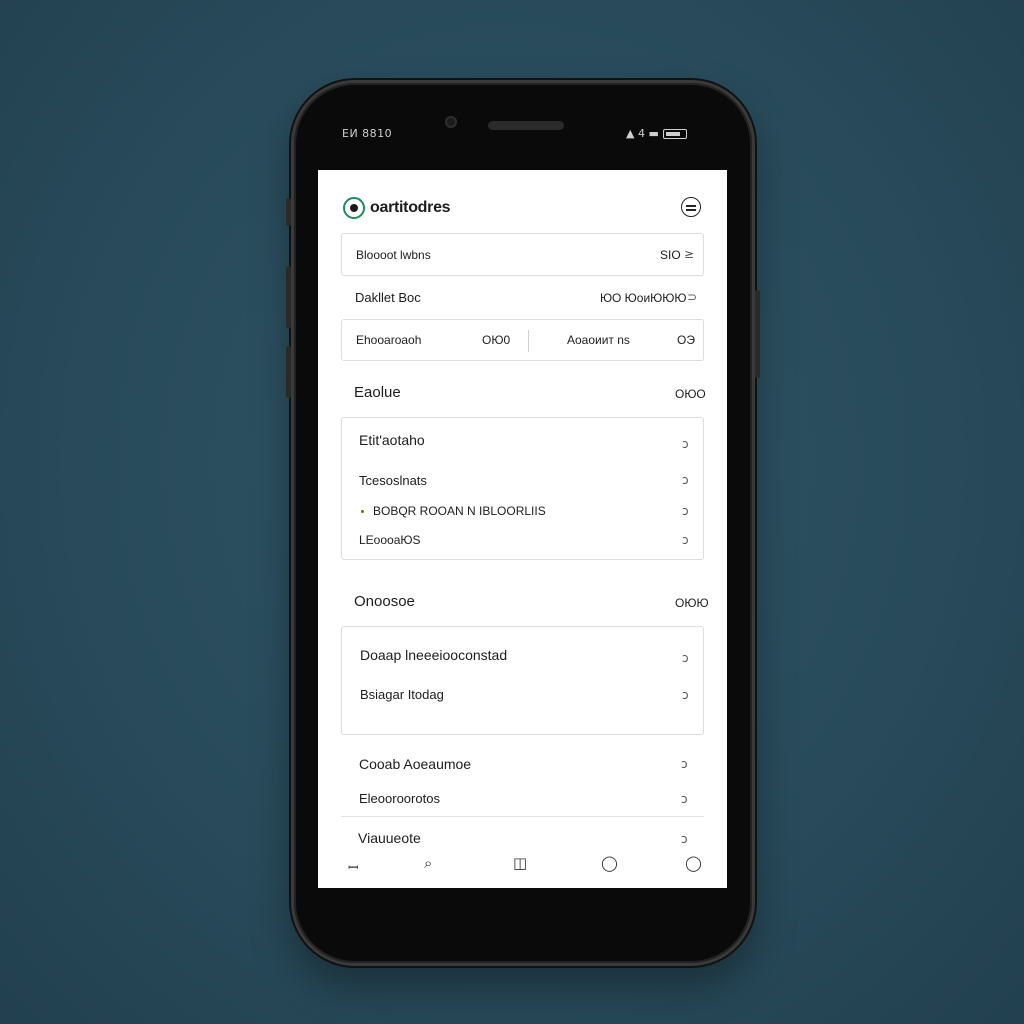  Describe the element at coordinates (522, 340) in the screenshot. I see `split-row: Ehooaroaoh ОЮ0 Aоаоиит ns ОЭ` at that location.